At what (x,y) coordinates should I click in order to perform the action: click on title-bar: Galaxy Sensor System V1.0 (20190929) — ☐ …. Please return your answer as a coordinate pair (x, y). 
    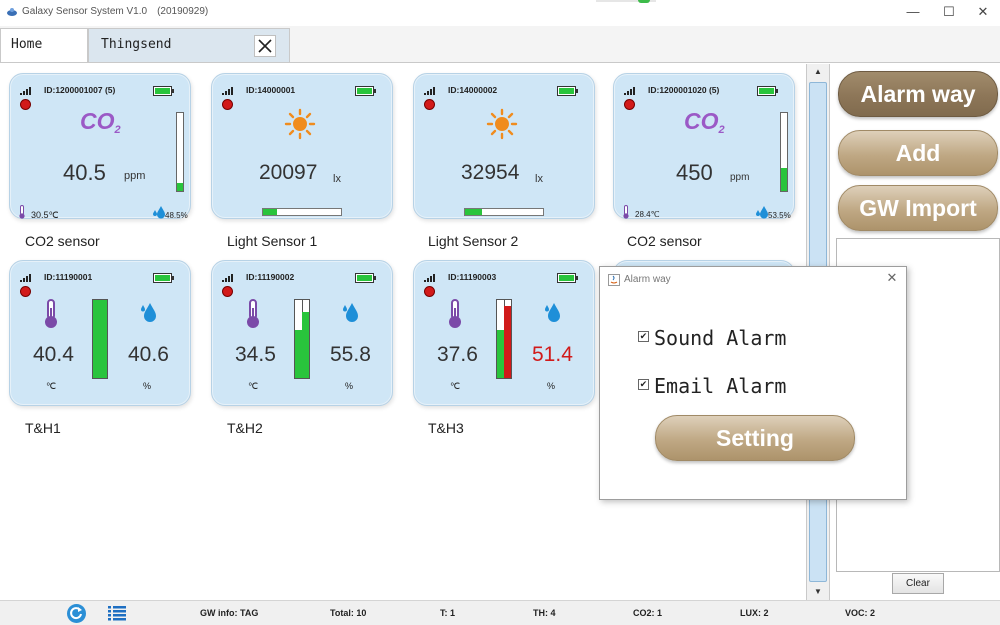
    Looking at the image, I should click on (500, 13).